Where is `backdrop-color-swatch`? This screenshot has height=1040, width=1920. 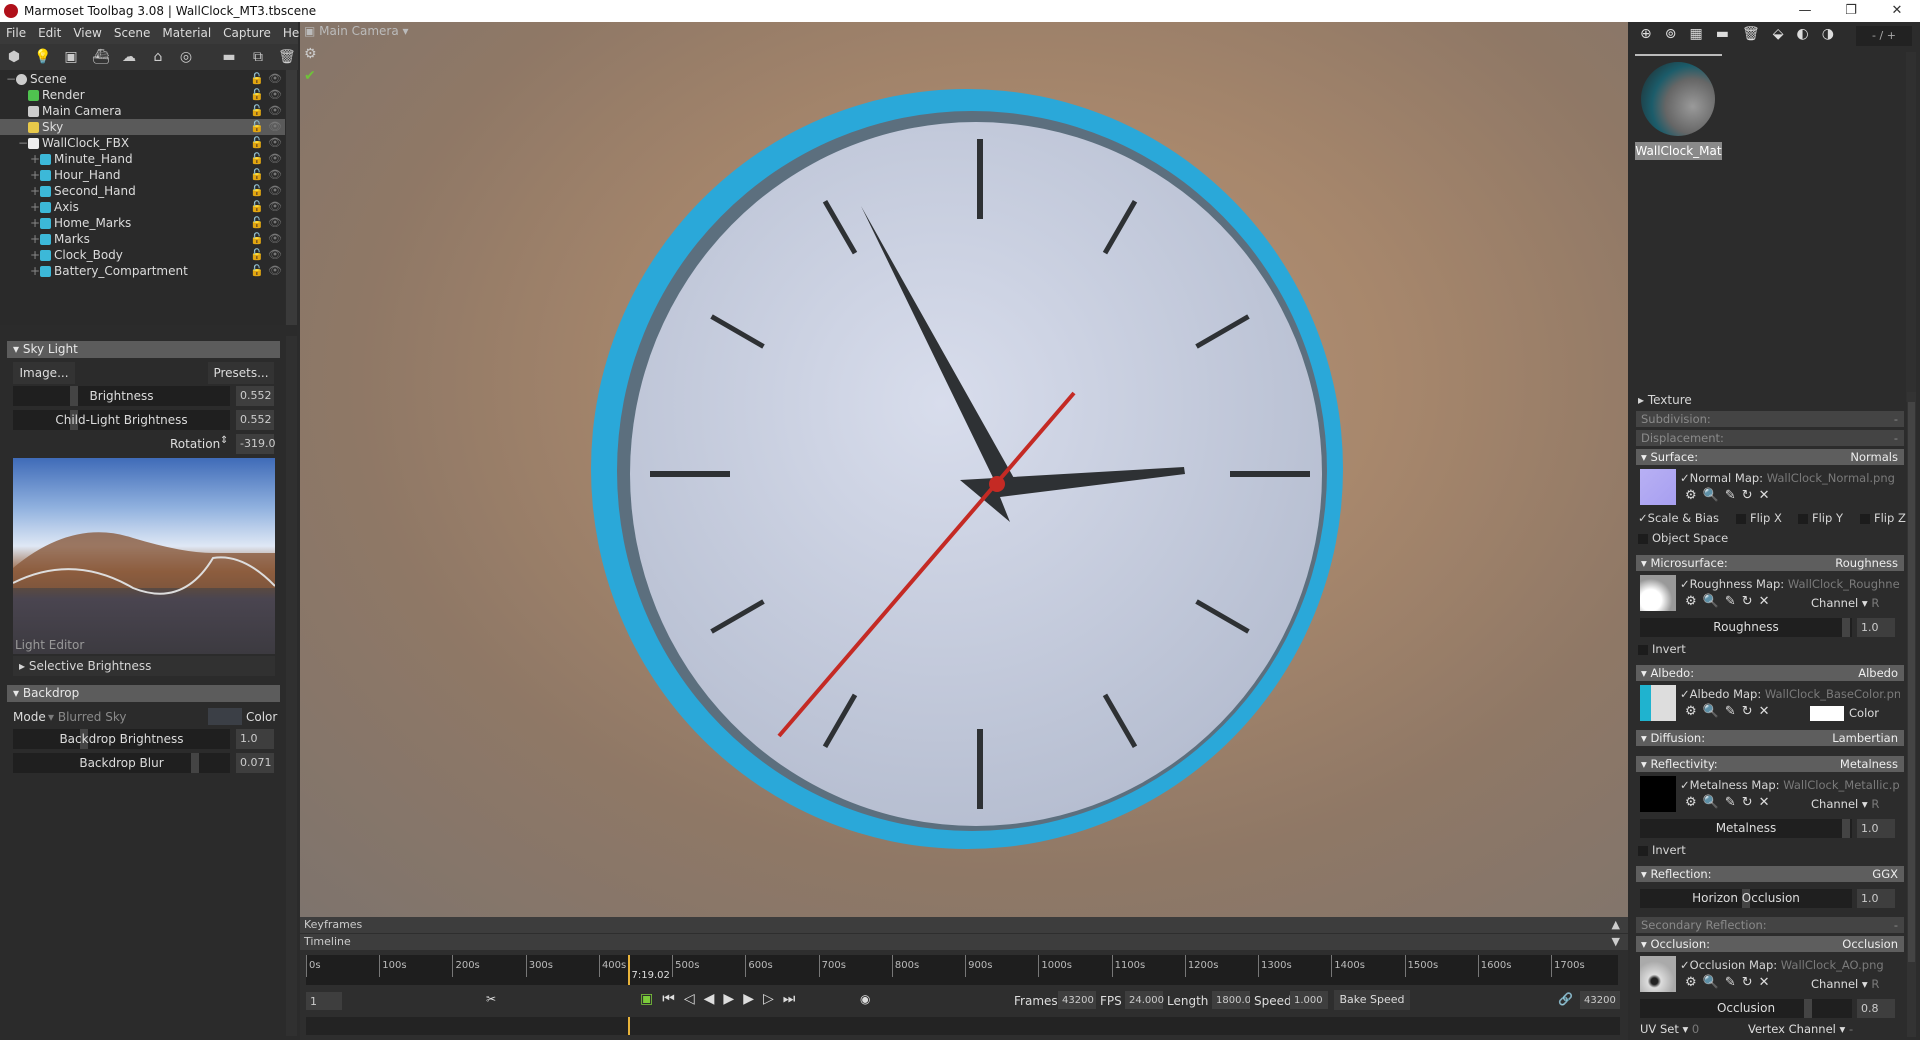
backdrop-color-swatch is located at coordinates (225, 716).